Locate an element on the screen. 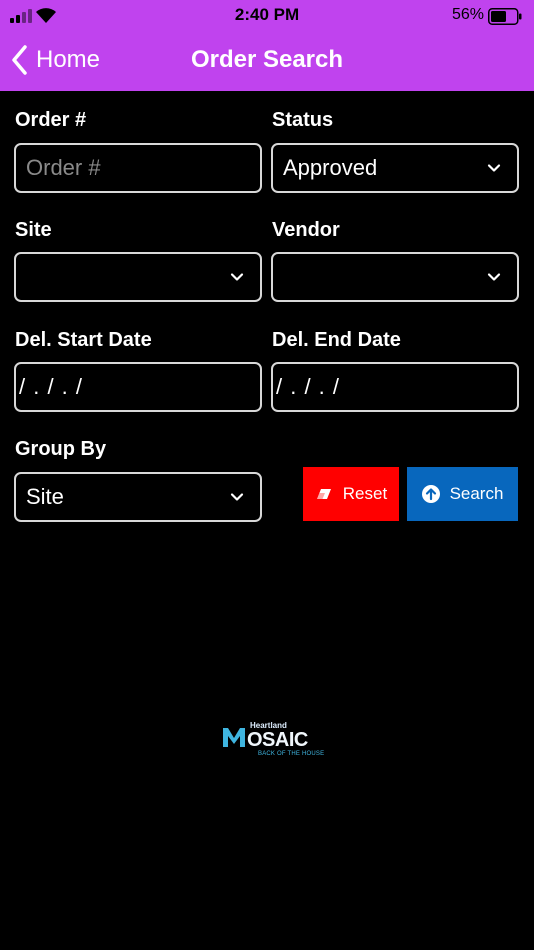 The height and width of the screenshot is (950, 534). start-date-input: / . / . / is located at coordinates (138, 387).